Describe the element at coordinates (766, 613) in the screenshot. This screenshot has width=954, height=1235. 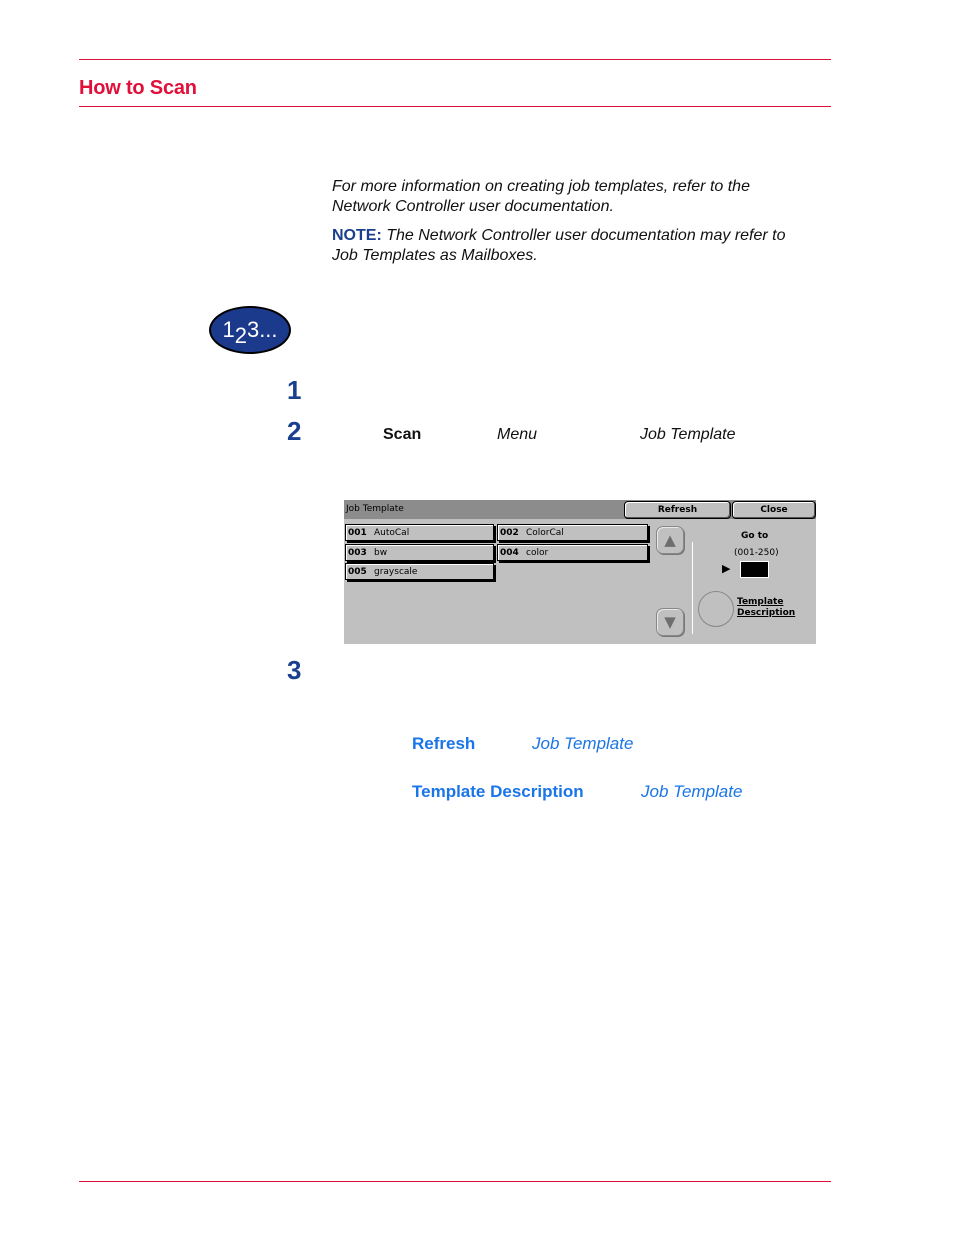
I see `description-line: Description` at that location.